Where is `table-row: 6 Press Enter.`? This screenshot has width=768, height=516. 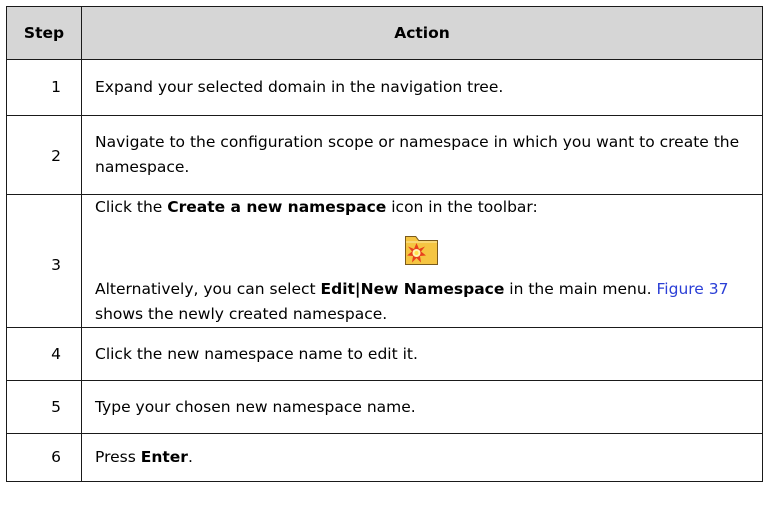 table-row: 6 Press Enter. is located at coordinates (384, 457).